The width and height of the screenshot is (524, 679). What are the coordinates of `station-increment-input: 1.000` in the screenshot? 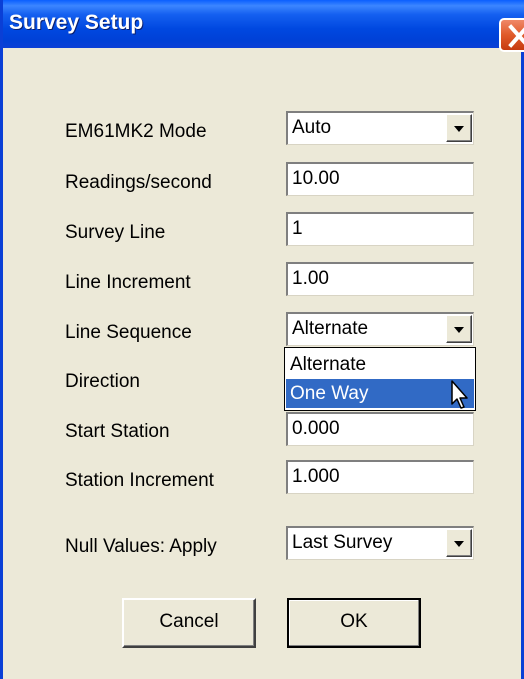 It's located at (380, 477).